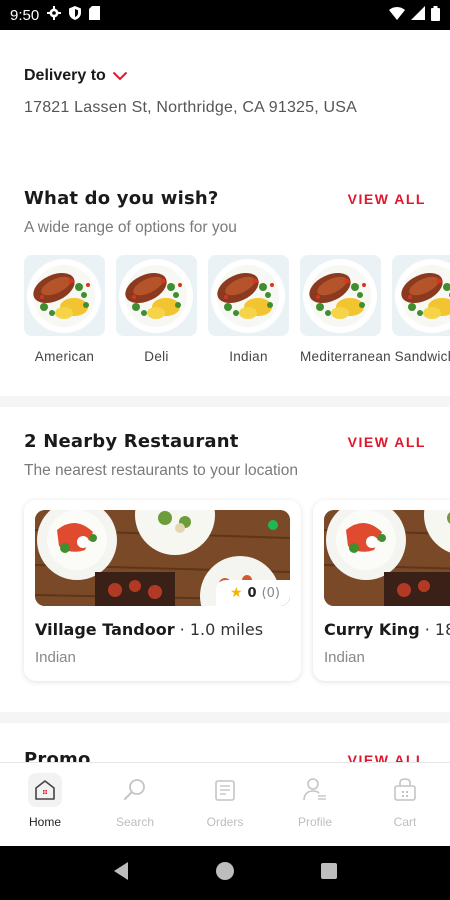 The width and height of the screenshot is (450, 900). Describe the element at coordinates (120, 75) in the screenshot. I see `chevron-down-icon` at that location.